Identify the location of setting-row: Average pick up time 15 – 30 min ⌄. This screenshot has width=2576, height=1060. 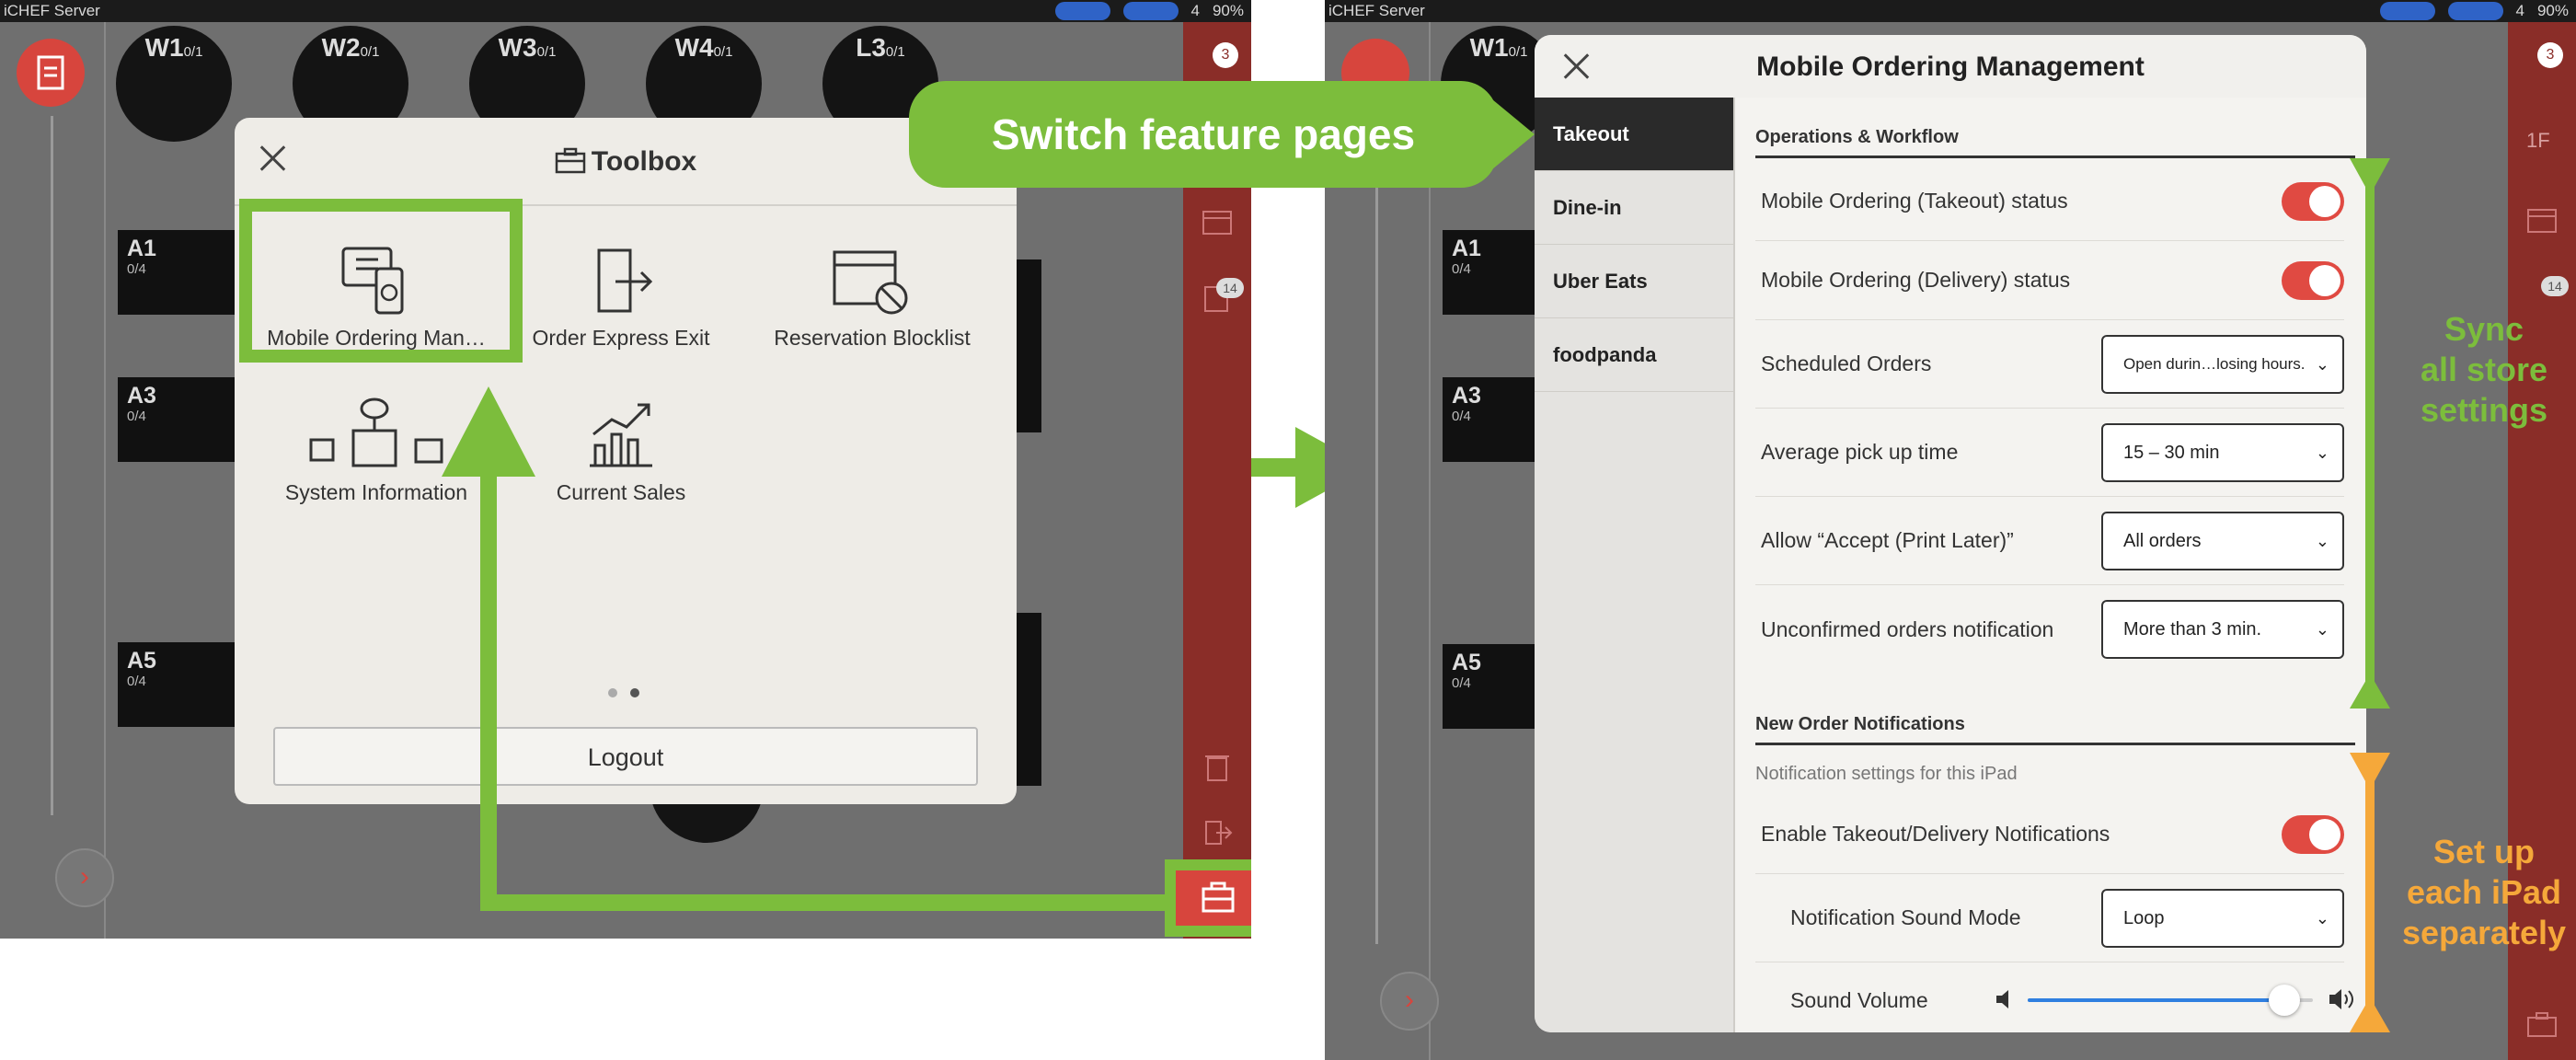
(2049, 453).